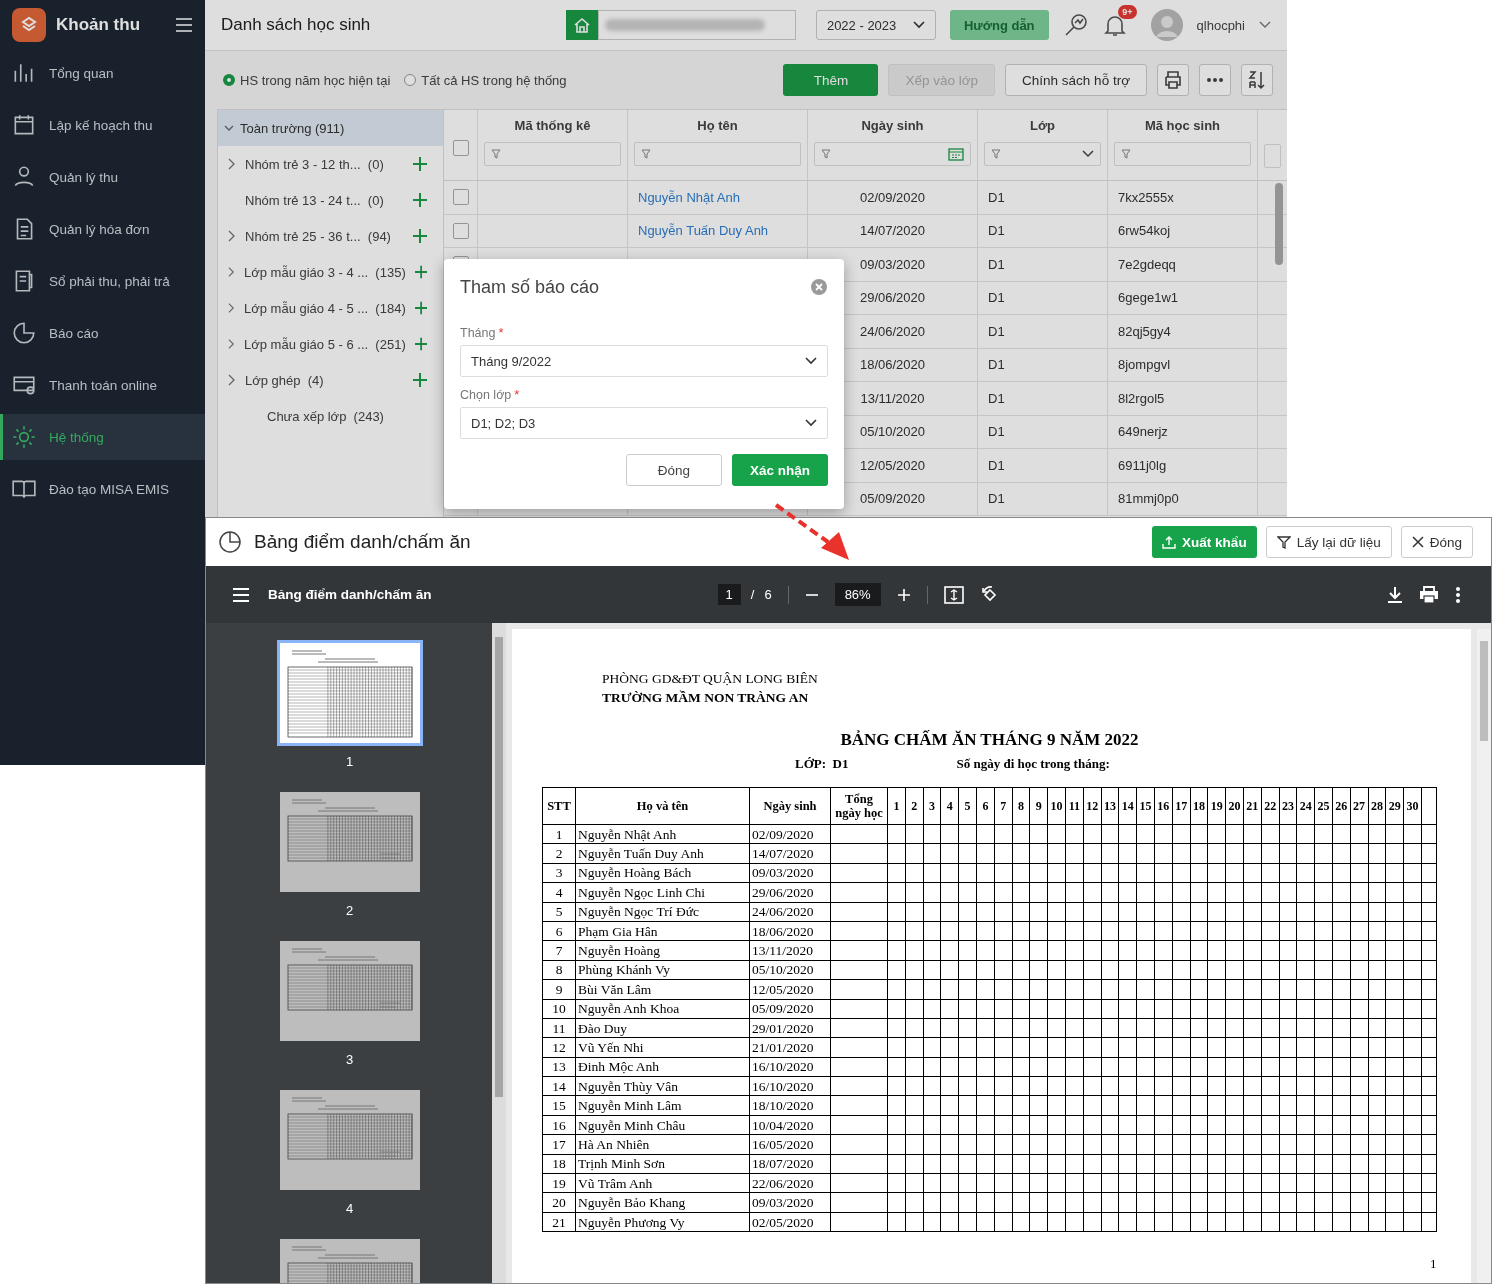  Describe the element at coordinates (783, 1164) in the screenshot. I see `table-cell: 18/07/2020` at that location.